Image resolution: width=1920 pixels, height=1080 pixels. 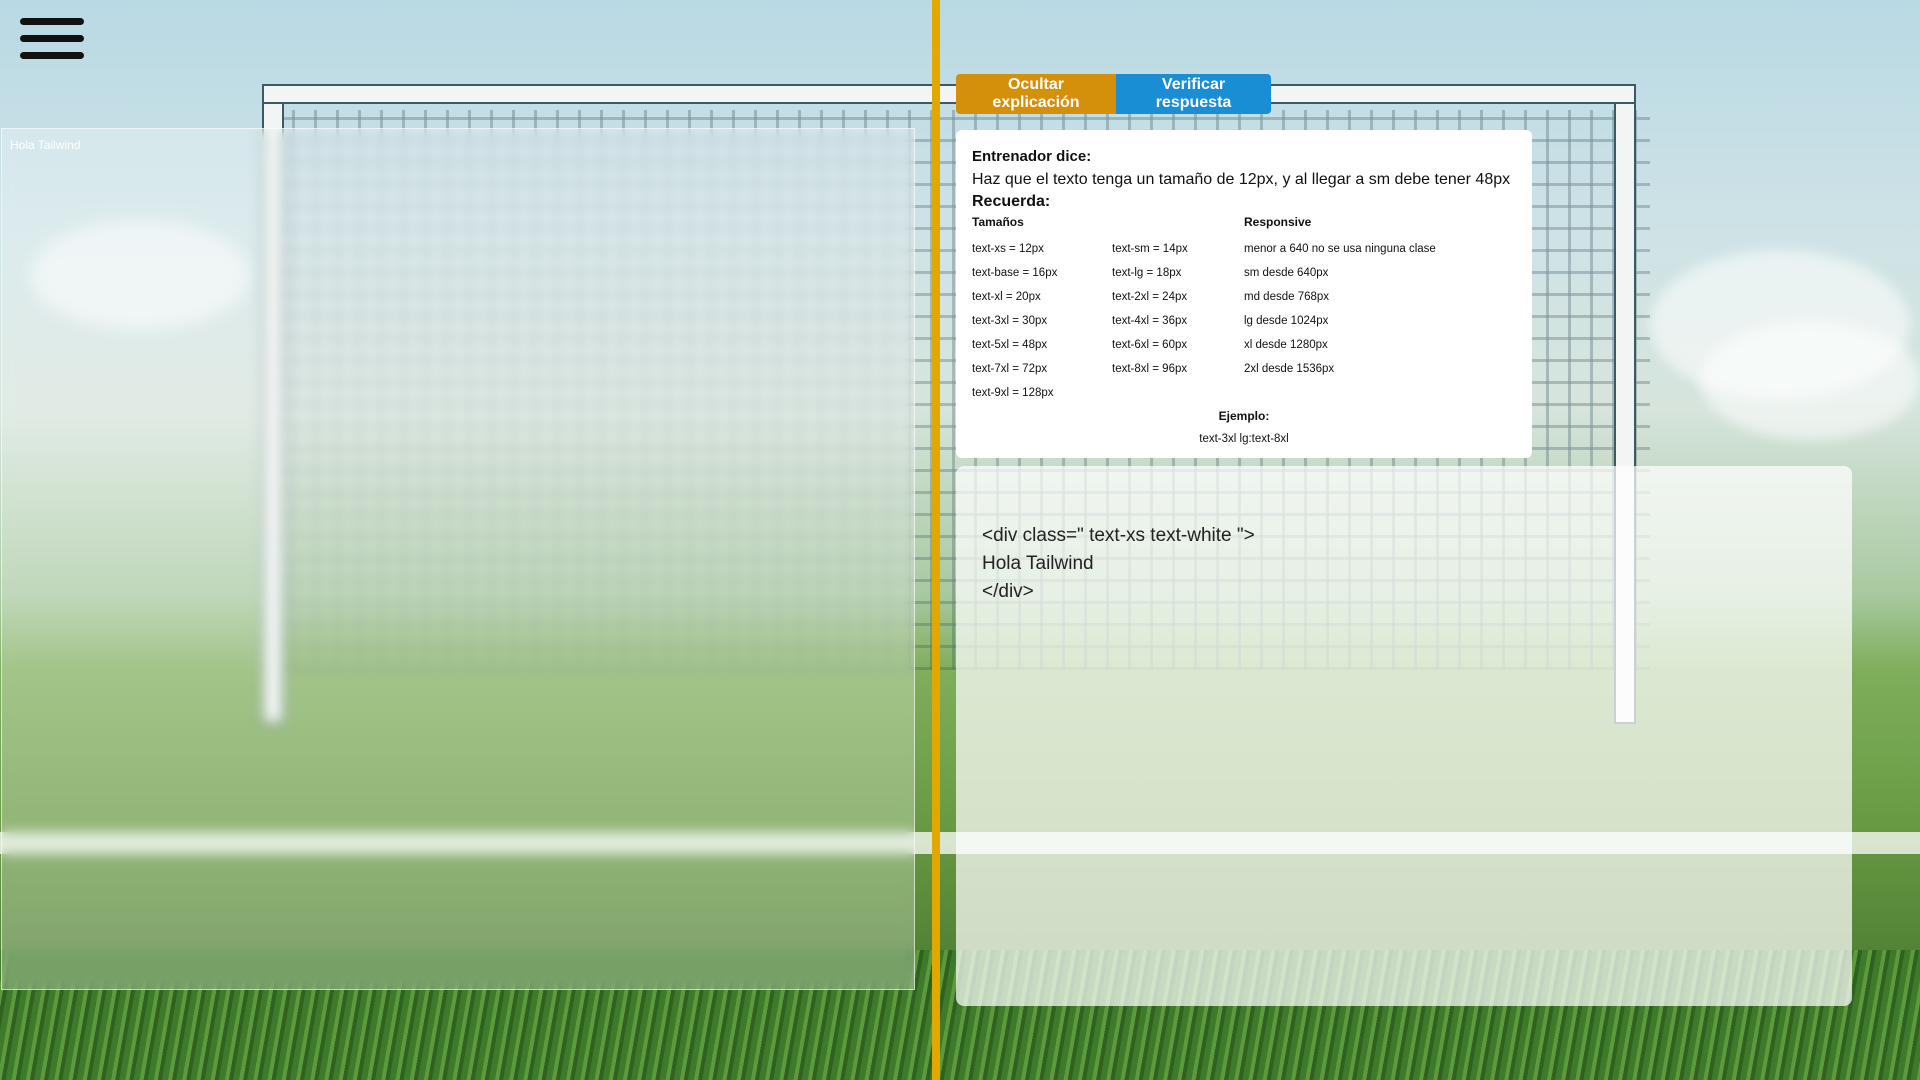 What do you see at coordinates (1404, 536) in the screenshot?
I see `code-line: <div class=" text-xs text-white ">` at bounding box center [1404, 536].